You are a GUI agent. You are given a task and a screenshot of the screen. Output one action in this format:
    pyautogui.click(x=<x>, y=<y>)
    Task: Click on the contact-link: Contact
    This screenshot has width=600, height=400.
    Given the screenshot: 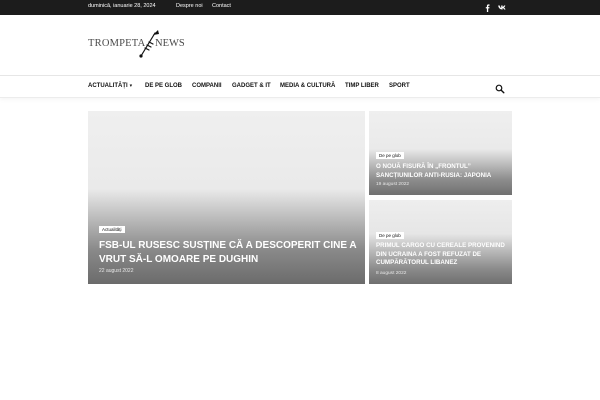 What is the action you would take?
    pyautogui.click(x=221, y=6)
    